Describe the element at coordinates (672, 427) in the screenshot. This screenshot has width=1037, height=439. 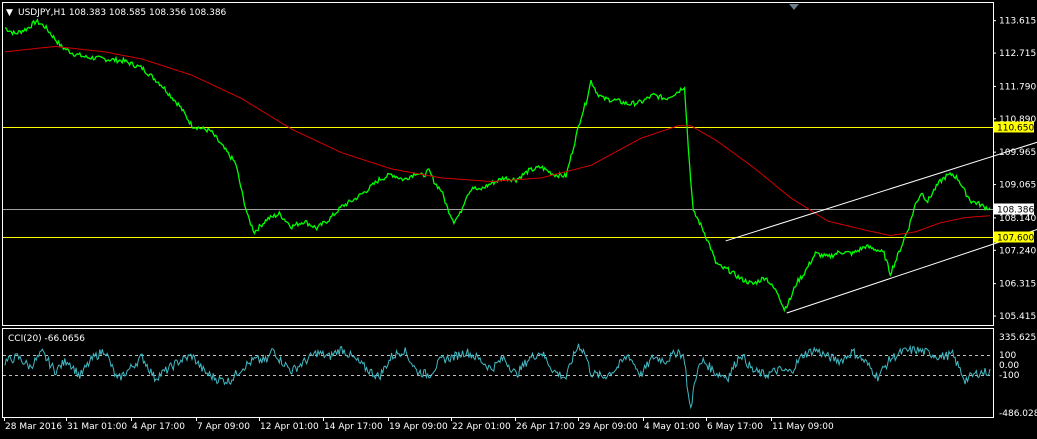
I see `x-tick-label: 4 May 01:00` at that location.